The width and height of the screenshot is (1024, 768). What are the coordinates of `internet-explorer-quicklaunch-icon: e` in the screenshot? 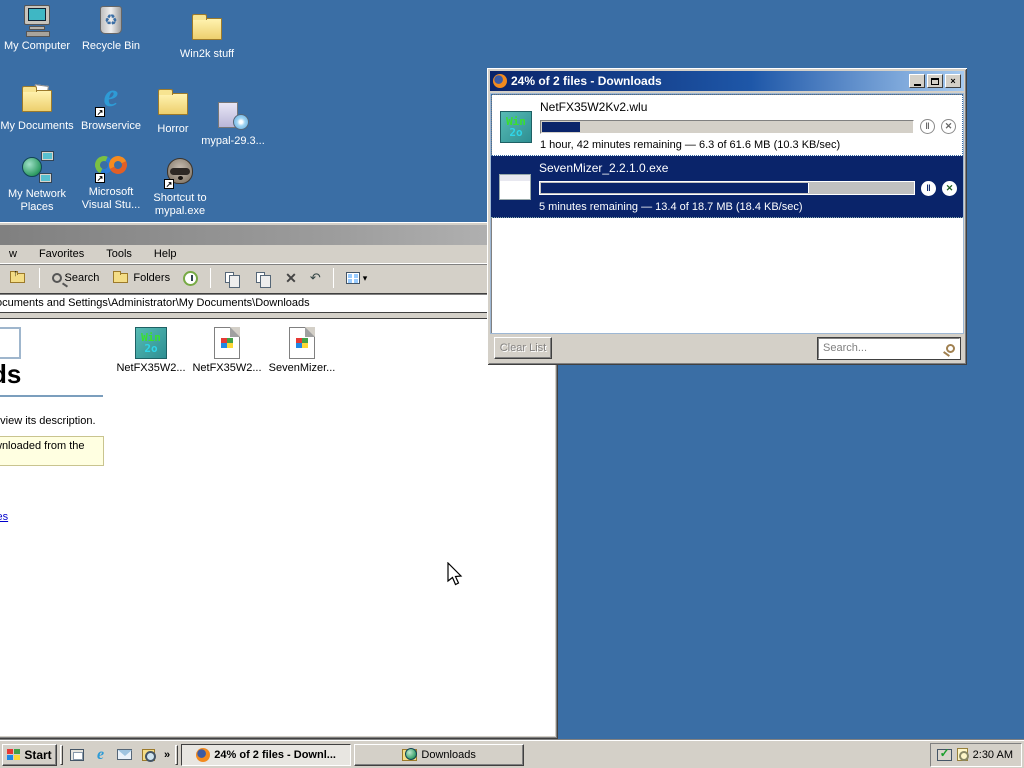 It's located at (100, 755).